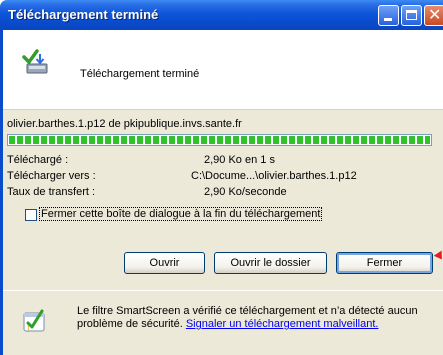  What do you see at coordinates (140, 74) in the screenshot?
I see `status-heading: Téléchargement terminé` at bounding box center [140, 74].